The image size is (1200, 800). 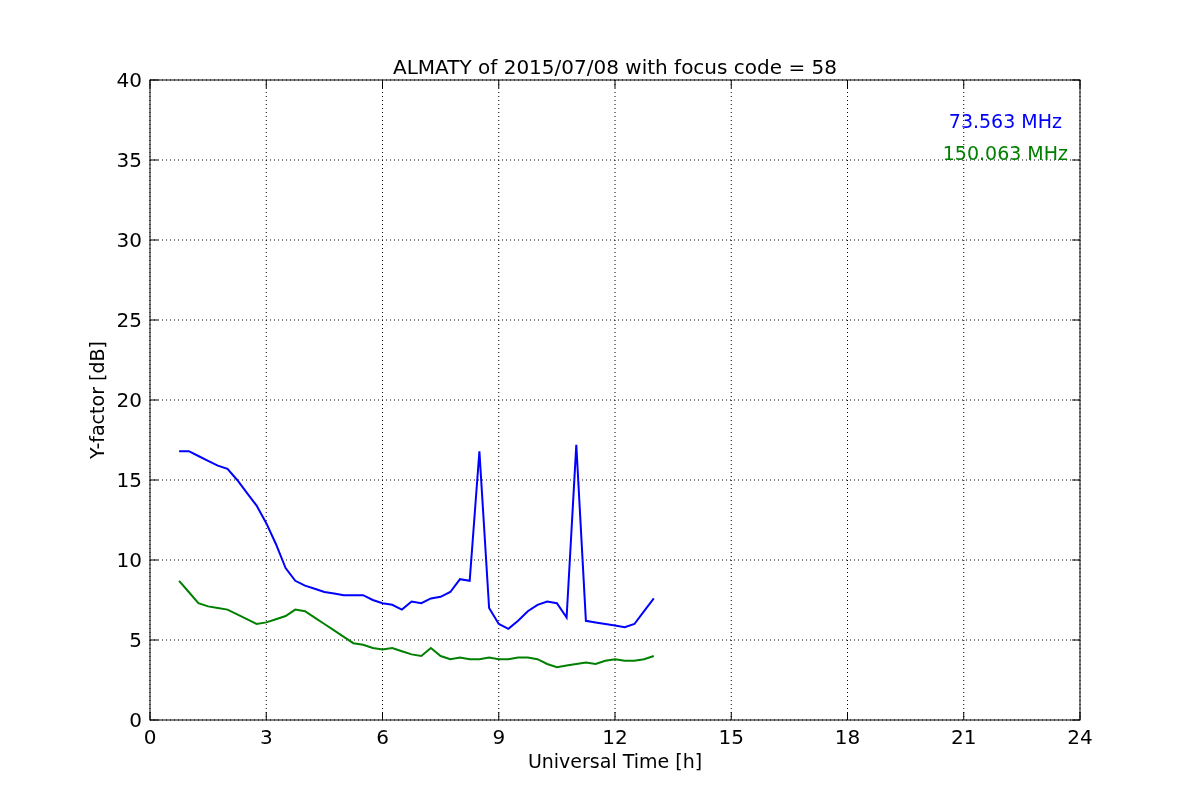 What do you see at coordinates (964, 737) in the screenshot?
I see `x-tick-label: 21` at bounding box center [964, 737].